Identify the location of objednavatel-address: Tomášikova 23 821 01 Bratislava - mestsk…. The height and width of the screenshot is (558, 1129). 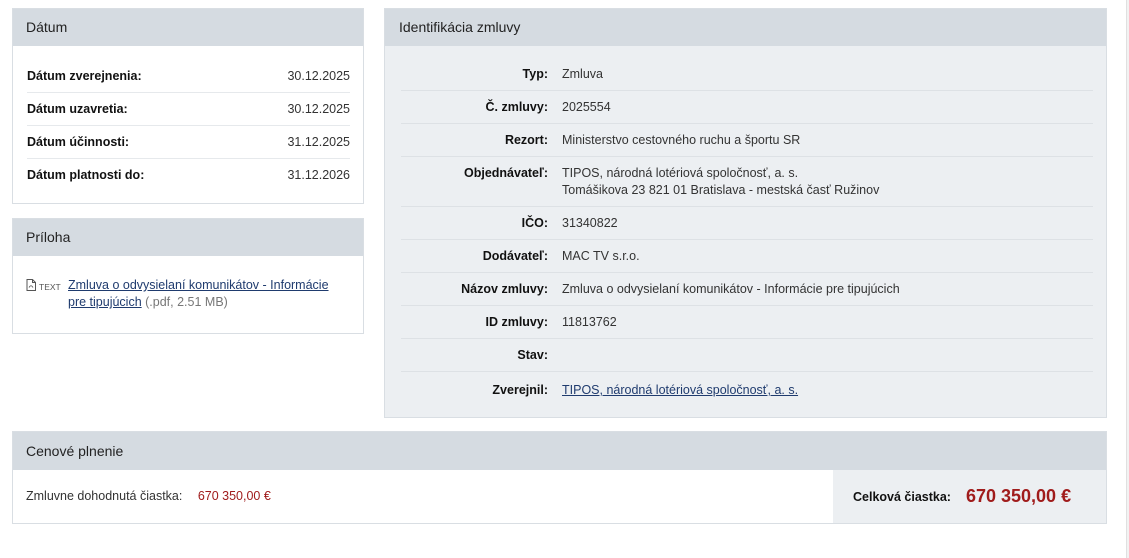
(721, 190).